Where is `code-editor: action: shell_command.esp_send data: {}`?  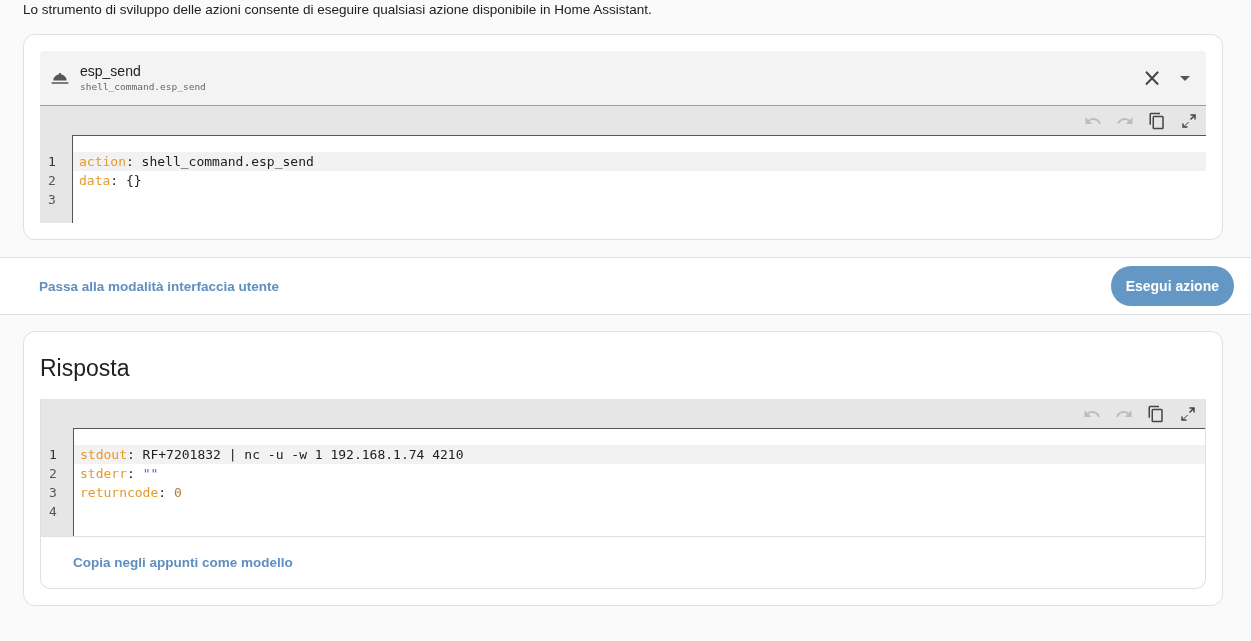
code-editor: action: shell_command.esp_send data: {} is located at coordinates (639, 179).